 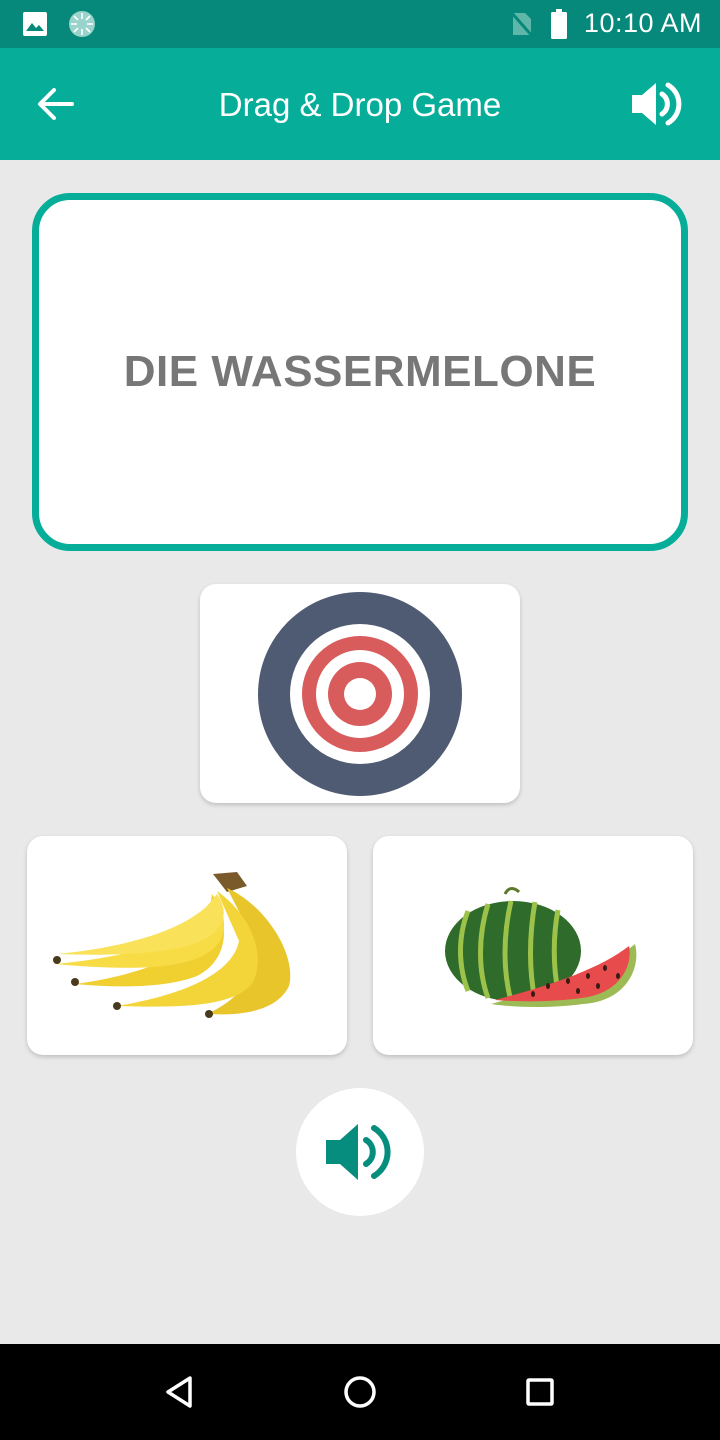 What do you see at coordinates (35, 24) in the screenshot?
I see `image-icon` at bounding box center [35, 24].